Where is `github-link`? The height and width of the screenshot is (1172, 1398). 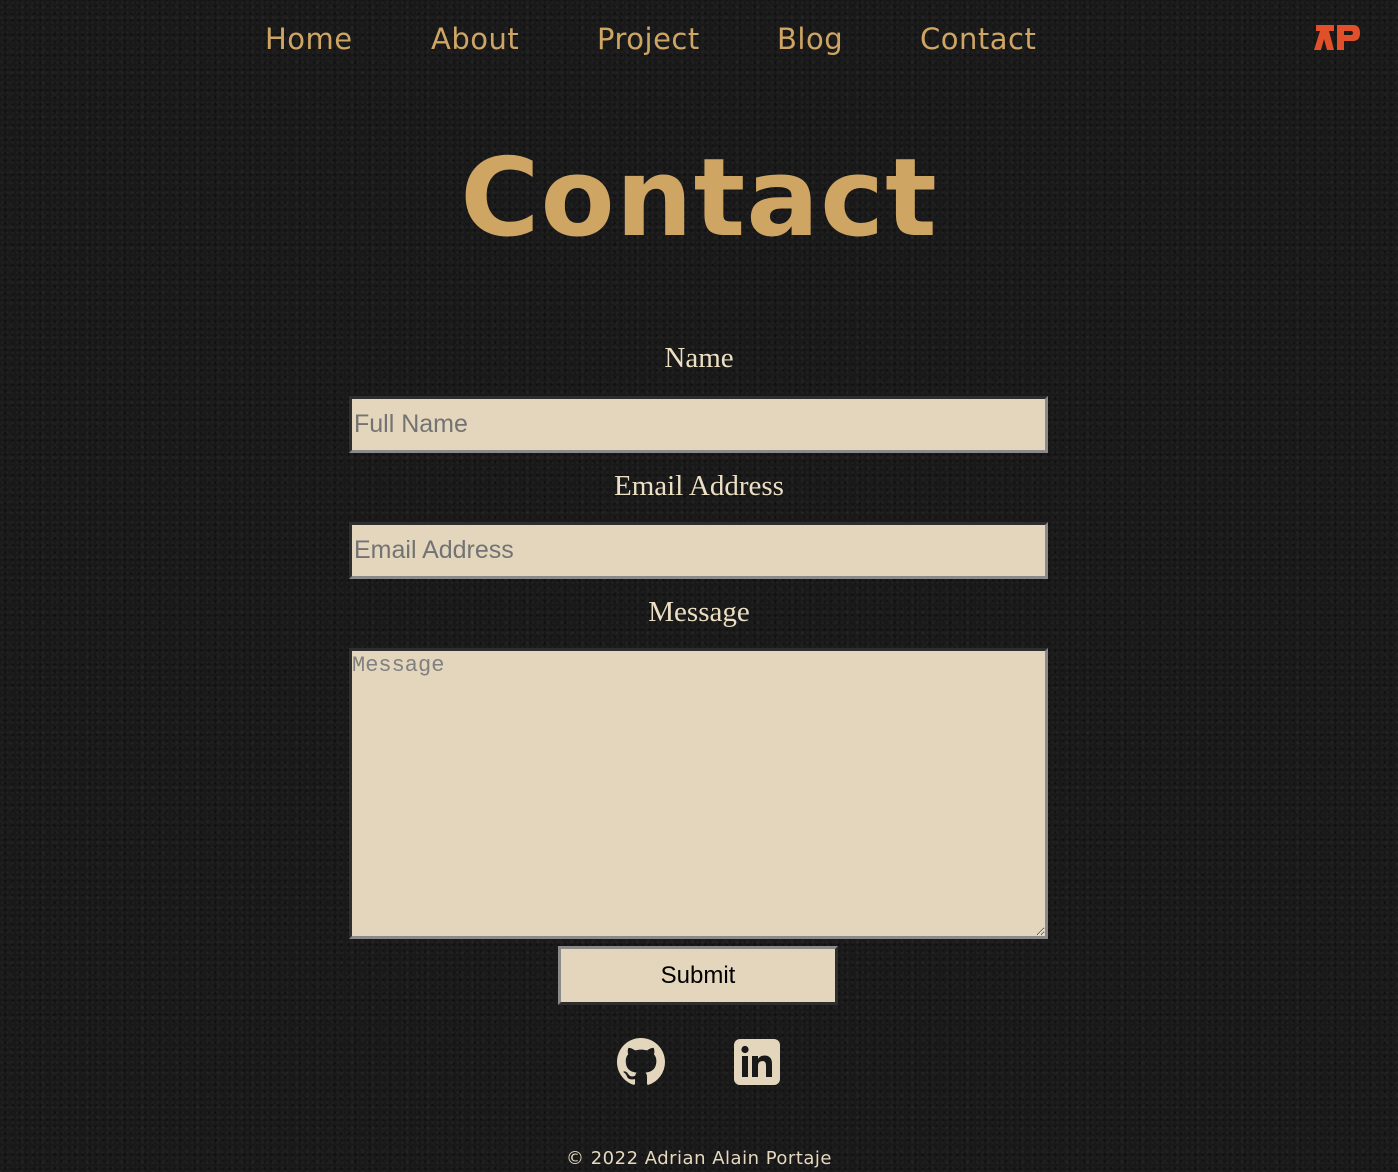
github-link is located at coordinates (641, 1062).